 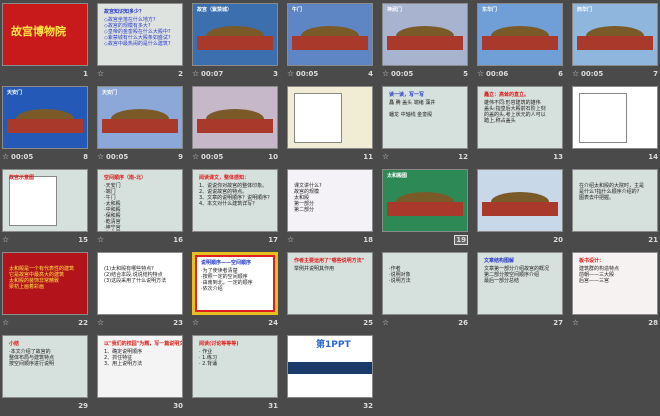 I want to click on slide-3: 故宫（紫禁城） ☆ 00:07 3, so click(x=237, y=42).